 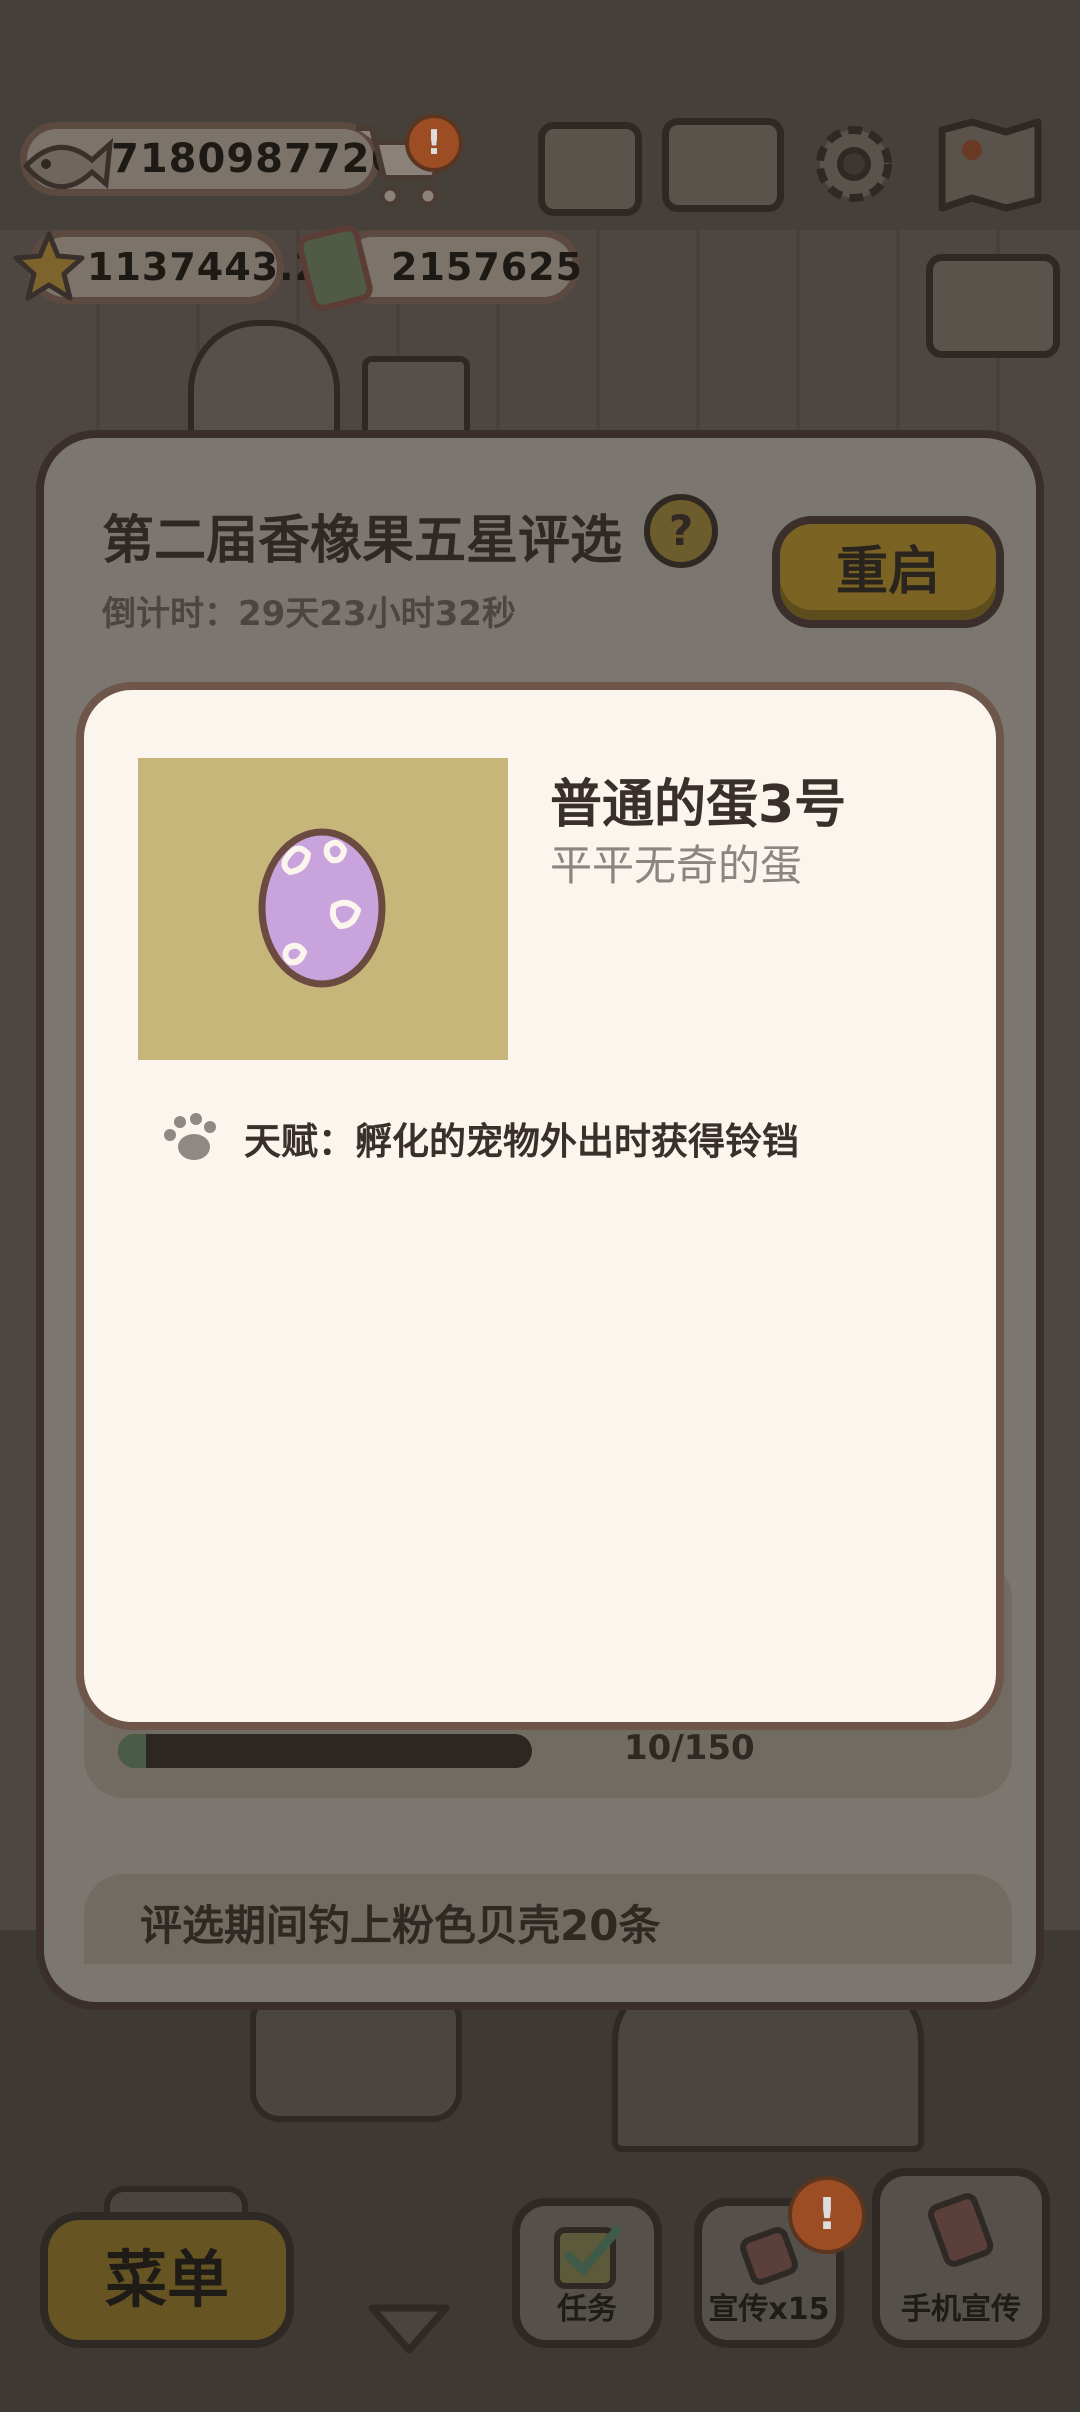 I want to click on promote-alert-badge: !, so click(x=827, y=2215).